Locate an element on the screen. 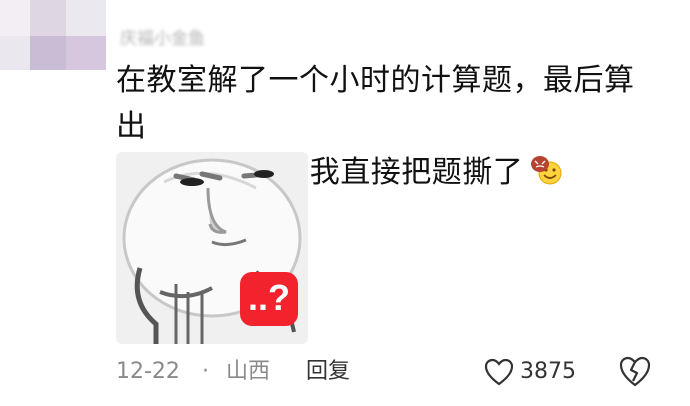  avatar is located at coordinates (59, 35).